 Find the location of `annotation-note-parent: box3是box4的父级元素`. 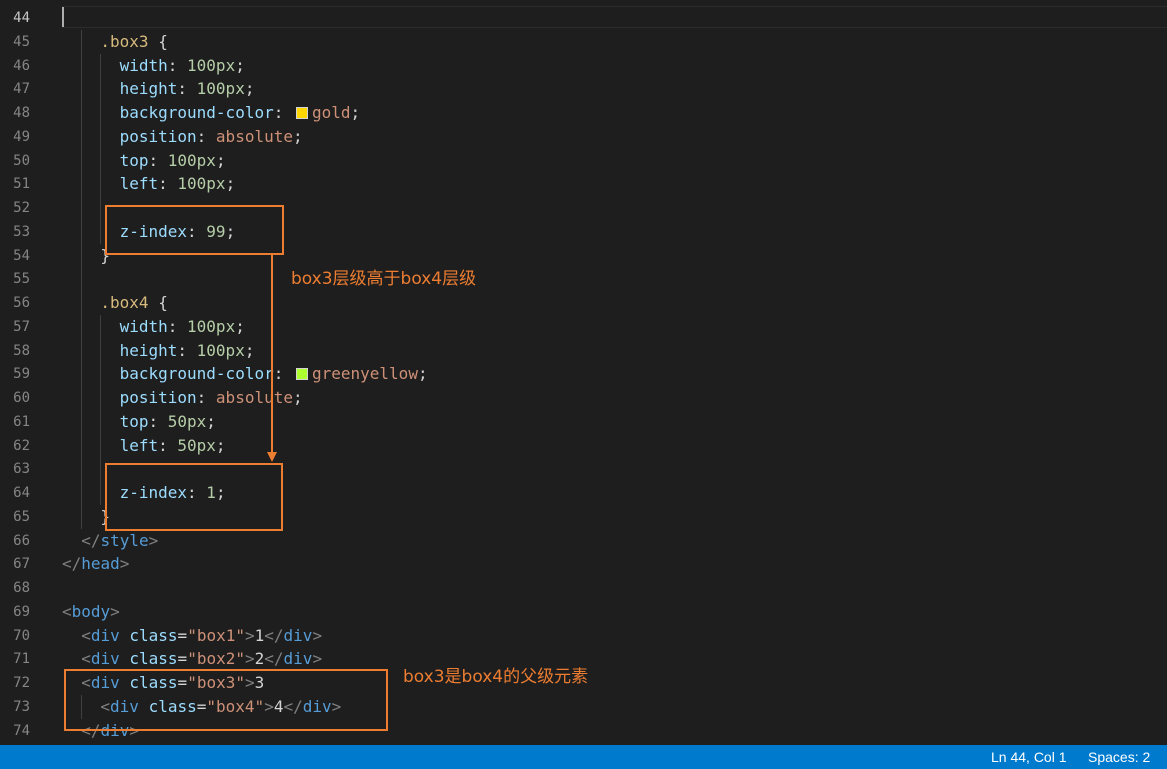

annotation-note-parent: box3是box4的父级元素 is located at coordinates (496, 677).